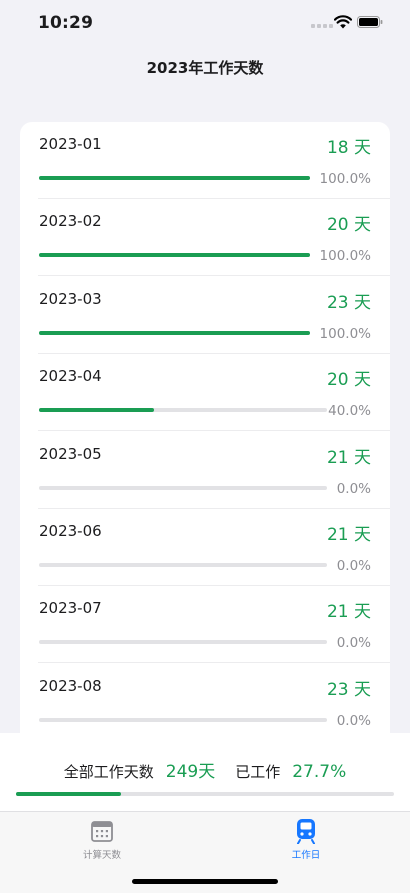 This screenshot has height=893, width=410. Describe the element at coordinates (108, 772) in the screenshot. I see `total-days-label: 全部工作天数` at that location.